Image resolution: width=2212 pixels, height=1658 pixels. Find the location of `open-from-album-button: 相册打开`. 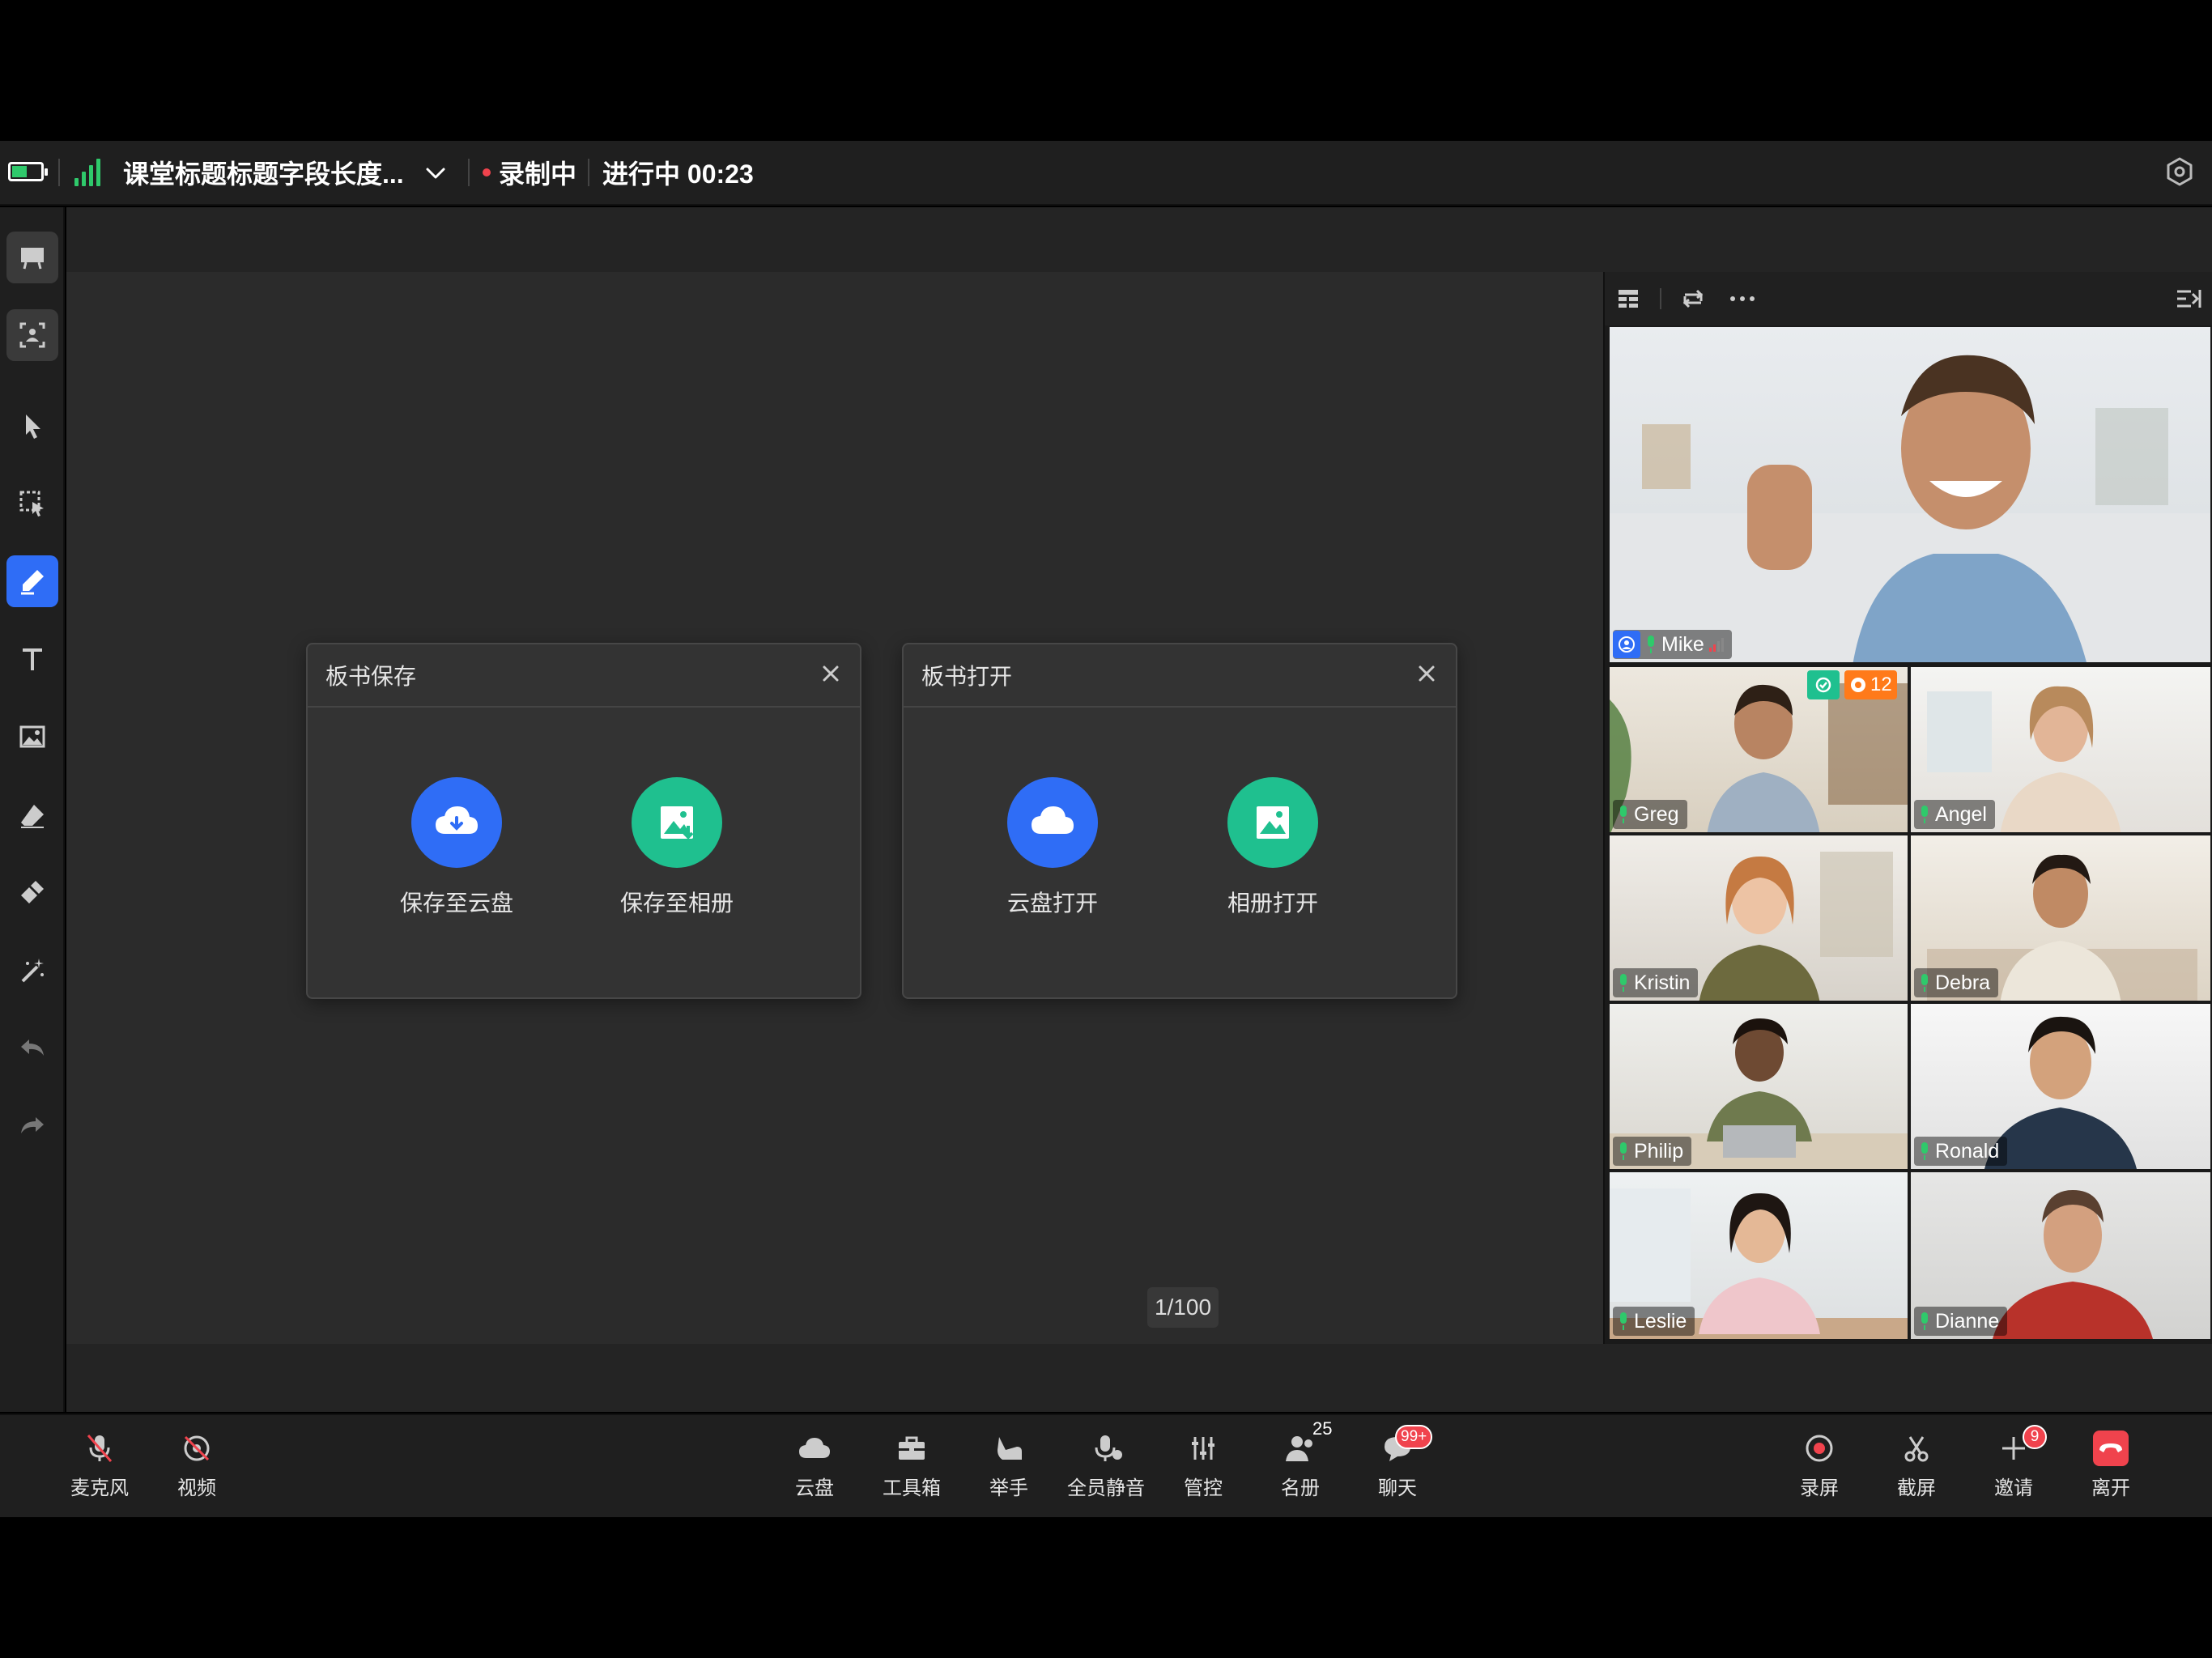

open-from-album-button: 相册打开 is located at coordinates (1273, 847).